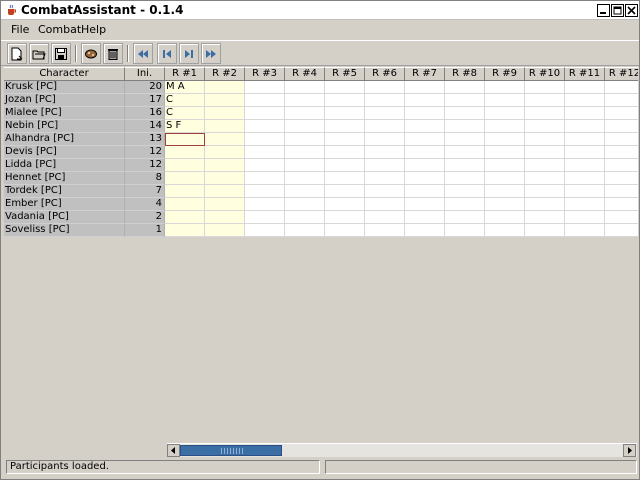 The height and width of the screenshot is (480, 640). What do you see at coordinates (385, 74) in the screenshot?
I see `column-header-round: R #6` at bounding box center [385, 74].